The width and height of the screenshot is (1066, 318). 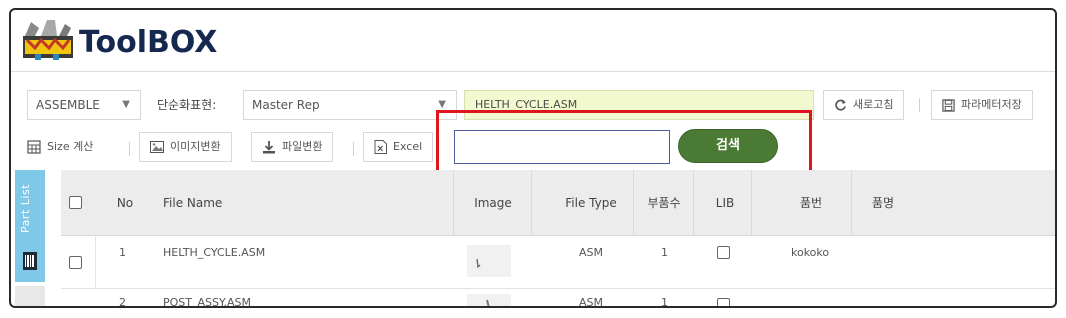 What do you see at coordinates (75, 202) in the screenshot?
I see `select-all-checkbox` at bounding box center [75, 202].